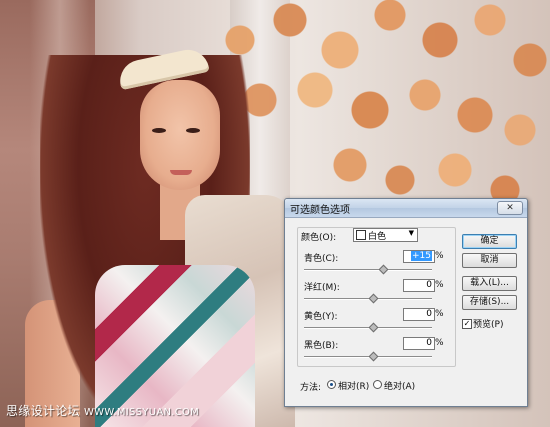 The width and height of the screenshot is (550, 427). Describe the element at coordinates (319, 238) in the screenshot. I see `colors-label: 颜色(O):` at that location.